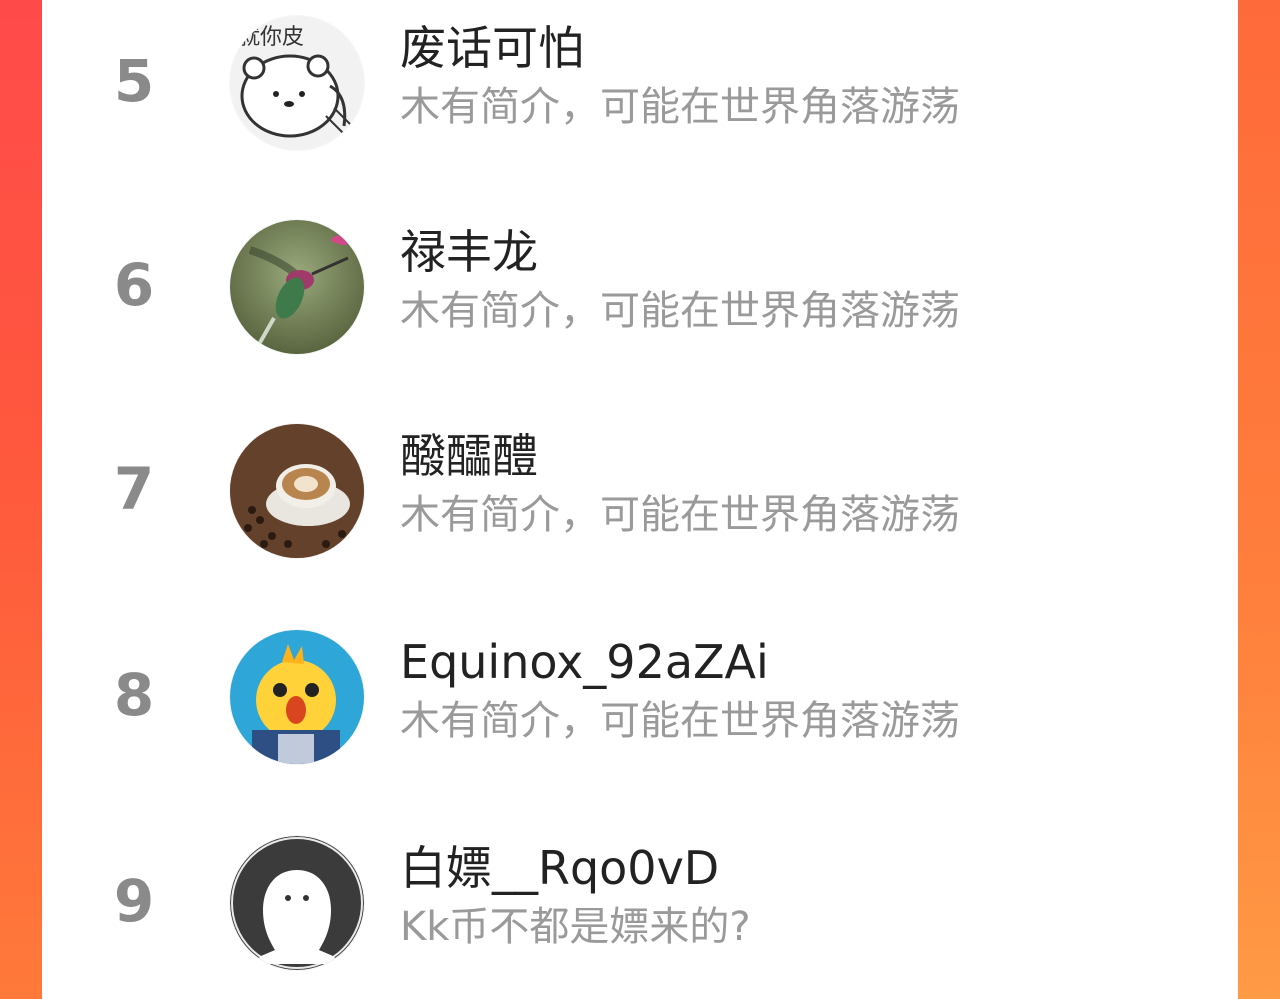 The image size is (1280, 999). What do you see at coordinates (469, 456) in the screenshot?
I see `user-name: 醱醽醴` at bounding box center [469, 456].